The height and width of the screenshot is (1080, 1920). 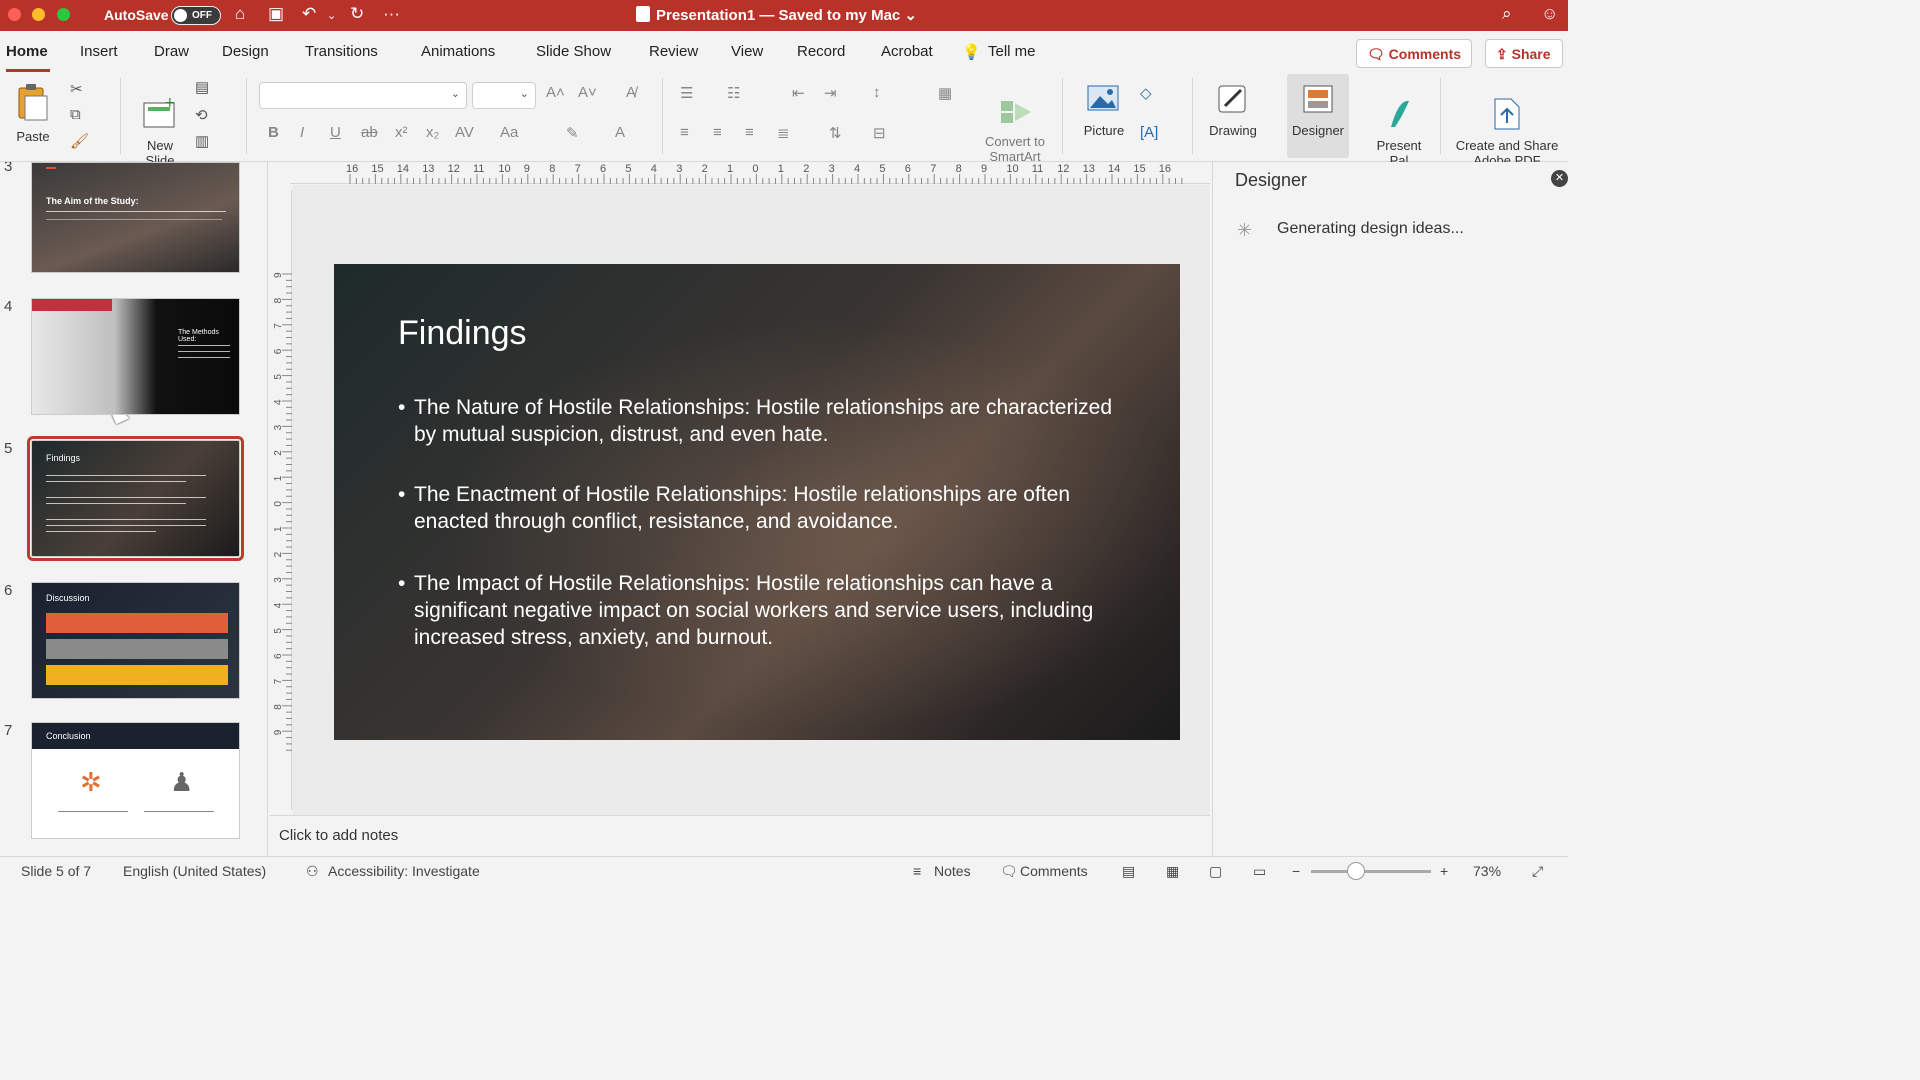 I want to click on copy-icon: ⧉, so click(x=75, y=114).